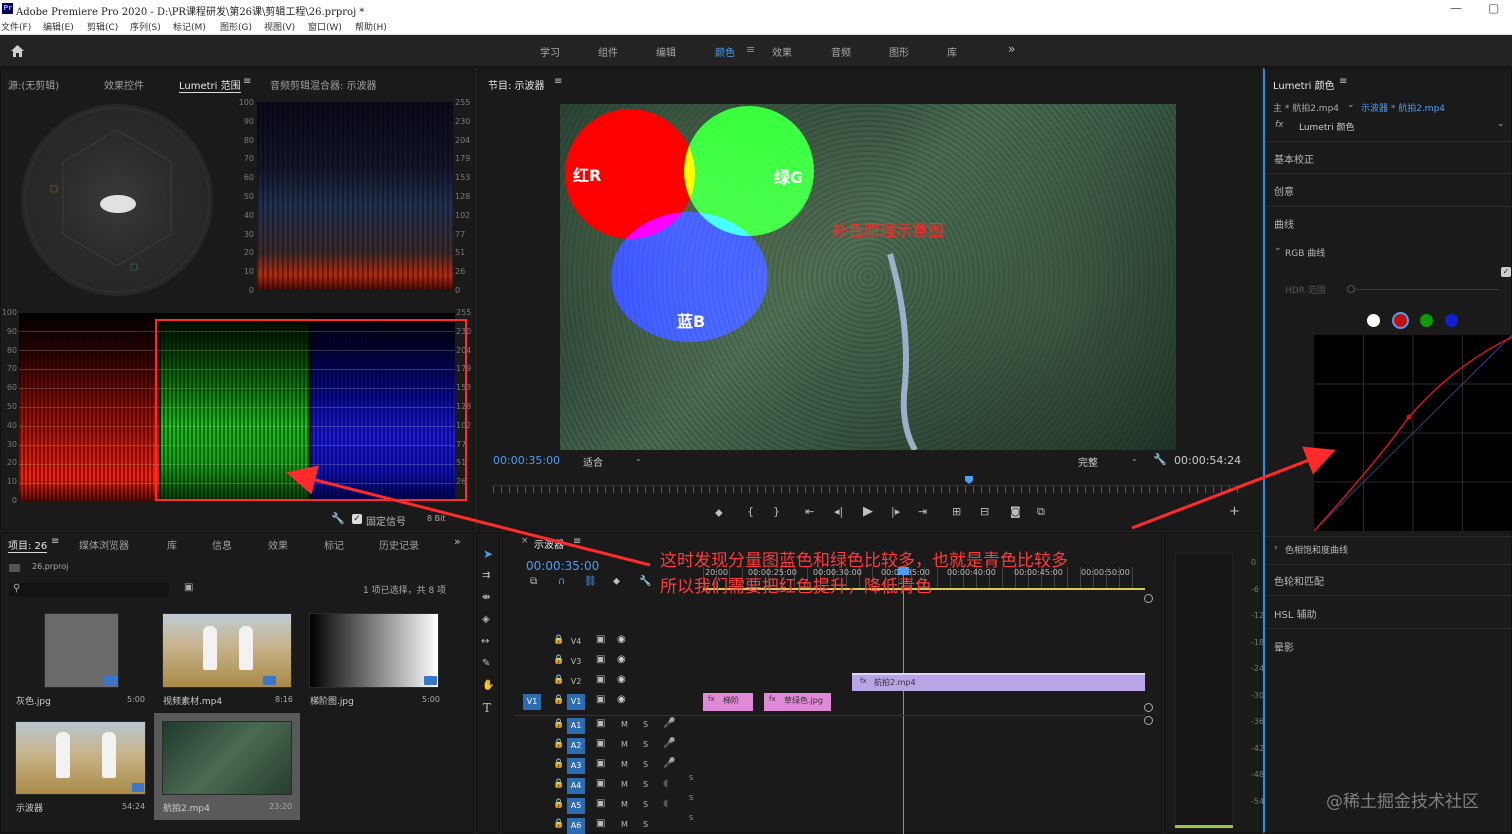 This screenshot has width=1512, height=834. Describe the element at coordinates (864, 561) in the screenshot. I see `annotation-line-1: 这时发现分量图蓝色和绿色比较多，也就是青色比较多` at that location.